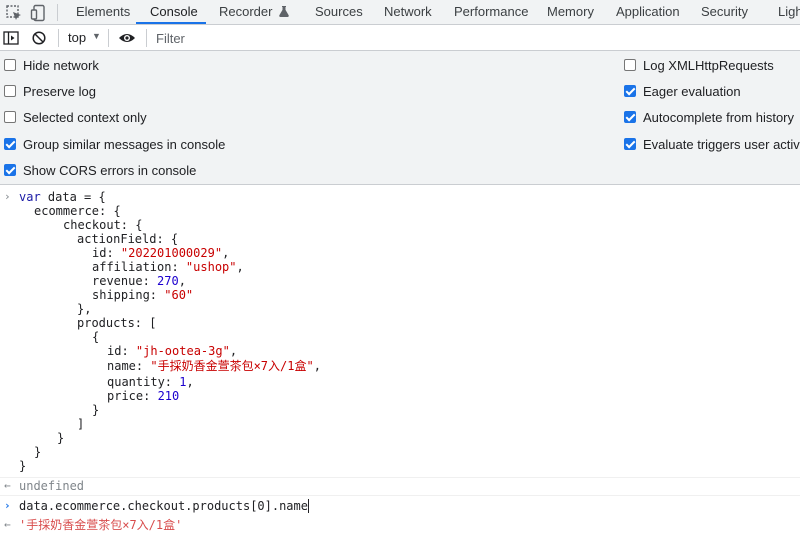 The image size is (800, 533). Describe the element at coordinates (103, 12) in the screenshot. I see `tab-elements: Elements` at that location.